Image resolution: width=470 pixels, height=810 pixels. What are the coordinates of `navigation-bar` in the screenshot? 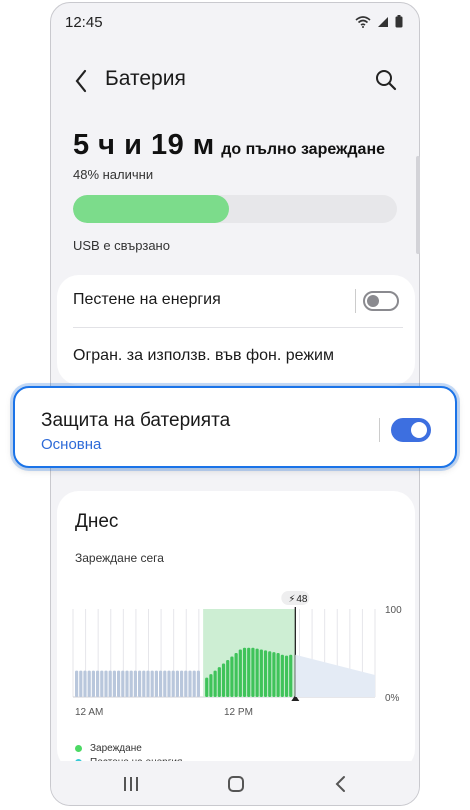 It's located at (235, 783).